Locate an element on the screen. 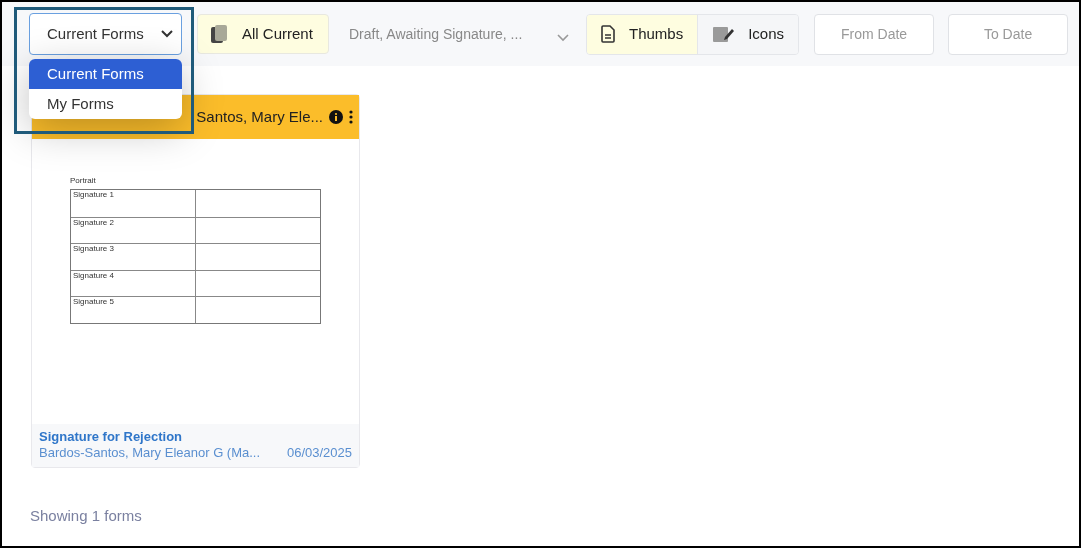 The width and height of the screenshot is (1081, 548). dropdown-option: Current Forms is located at coordinates (105, 74).